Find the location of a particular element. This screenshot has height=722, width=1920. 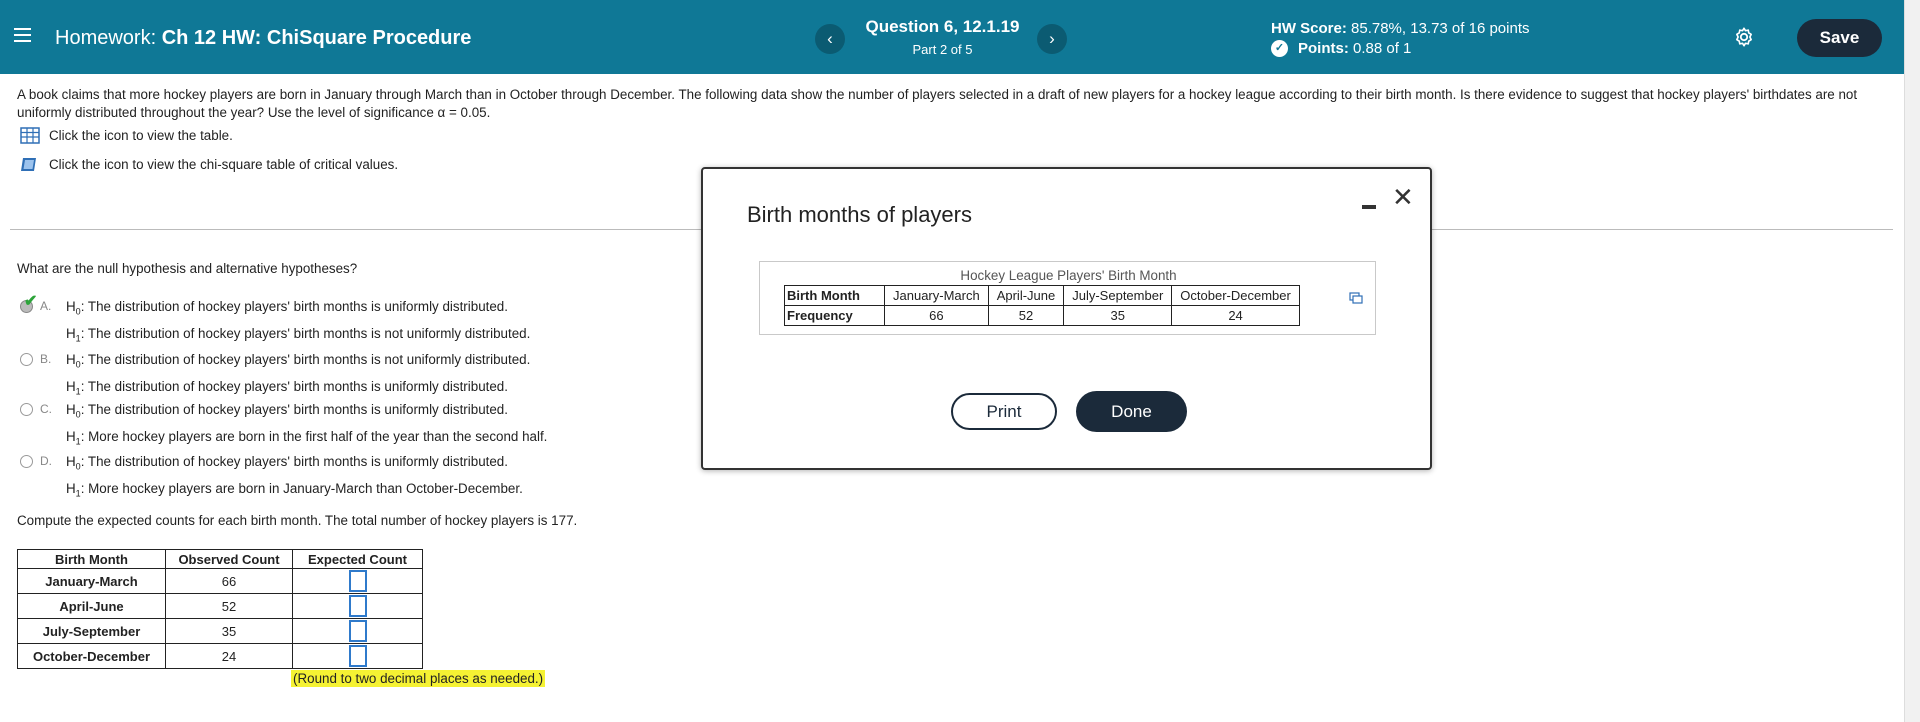

frequency-cell: 24 is located at coordinates (1235, 315).